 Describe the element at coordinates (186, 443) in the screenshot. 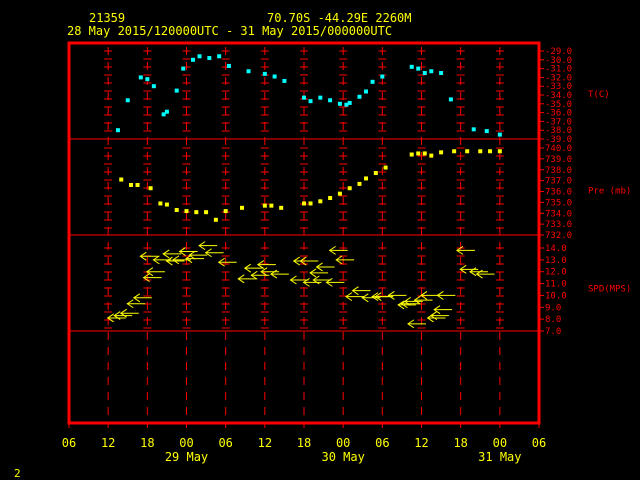

I see `x-tick-label: 00` at that location.